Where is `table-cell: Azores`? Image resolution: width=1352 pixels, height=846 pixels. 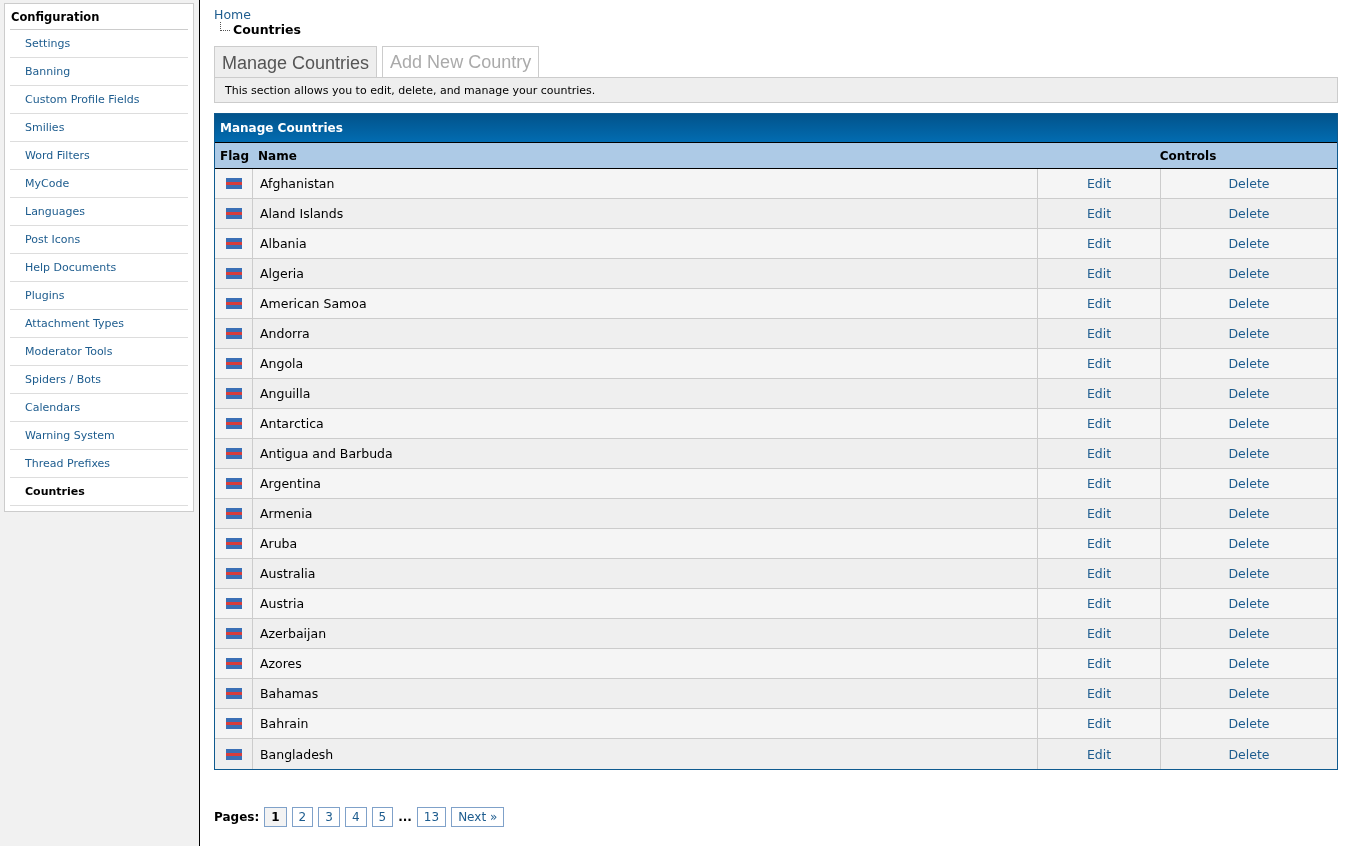 table-cell: Azores is located at coordinates (645, 663).